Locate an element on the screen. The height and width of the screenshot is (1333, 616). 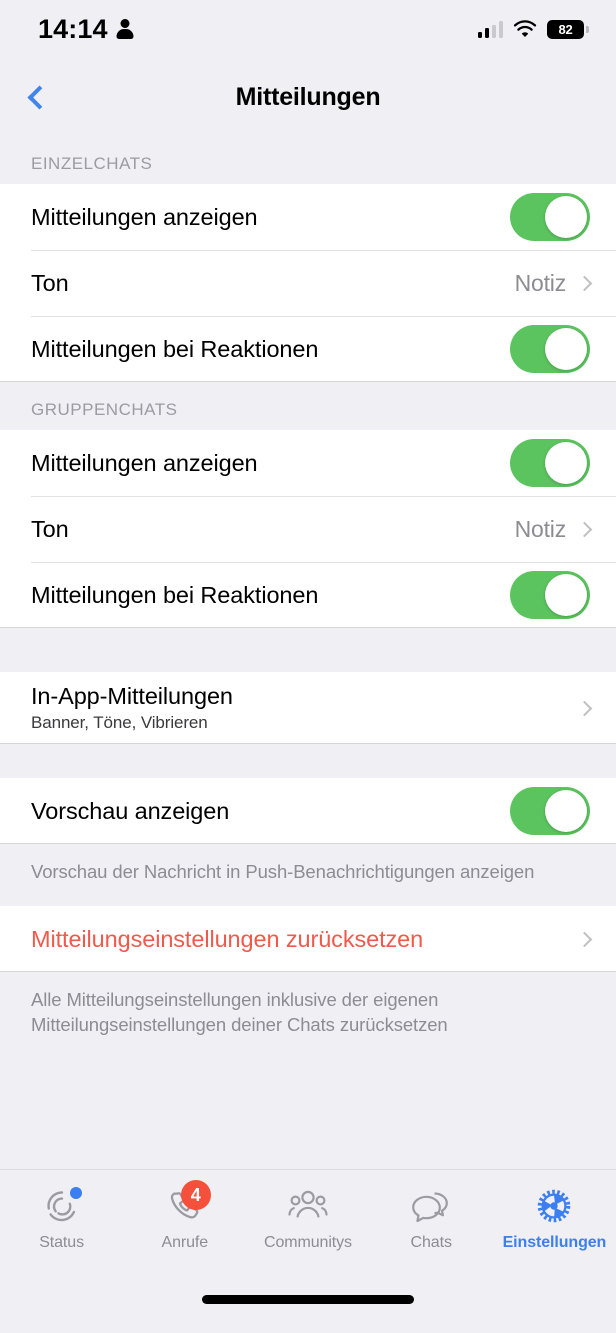
tab-anrufe: 4 Anrufe is located at coordinates (184, 1216).